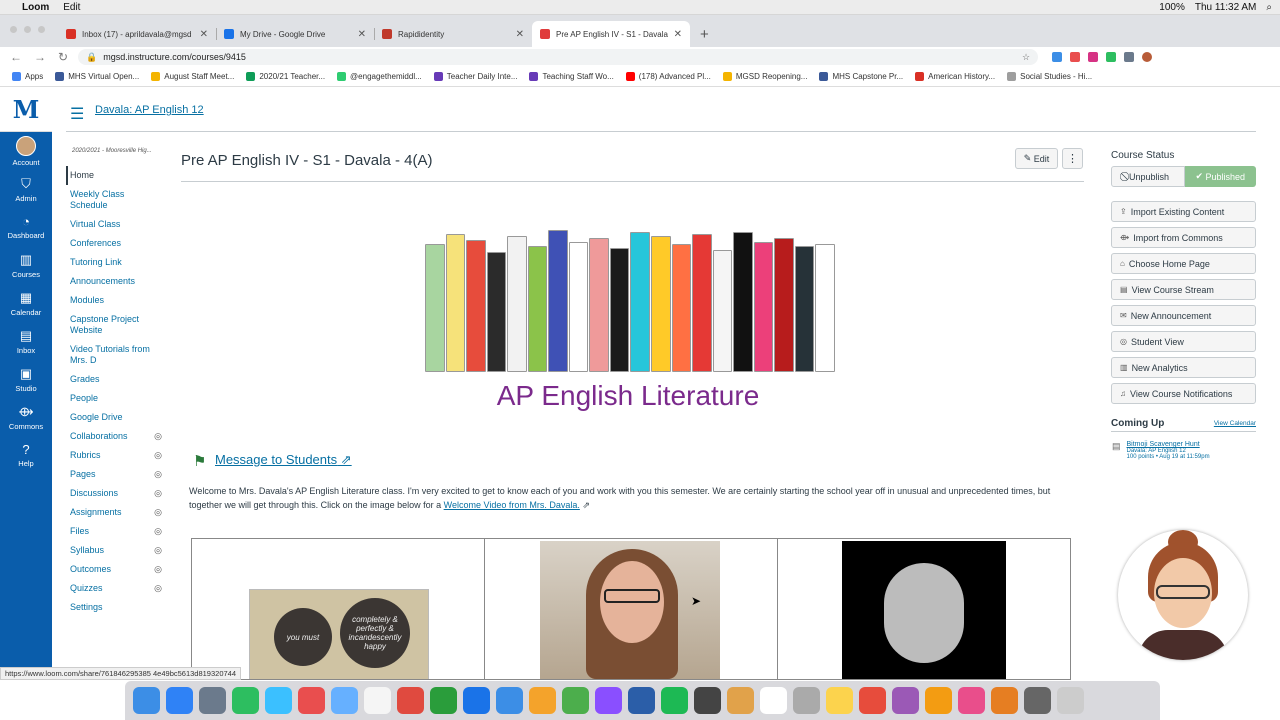 The height and width of the screenshot is (720, 1280). Describe the element at coordinates (112, 355) in the screenshot. I see `course-nav-item: Video Tutorials from Mrs. D` at that location.